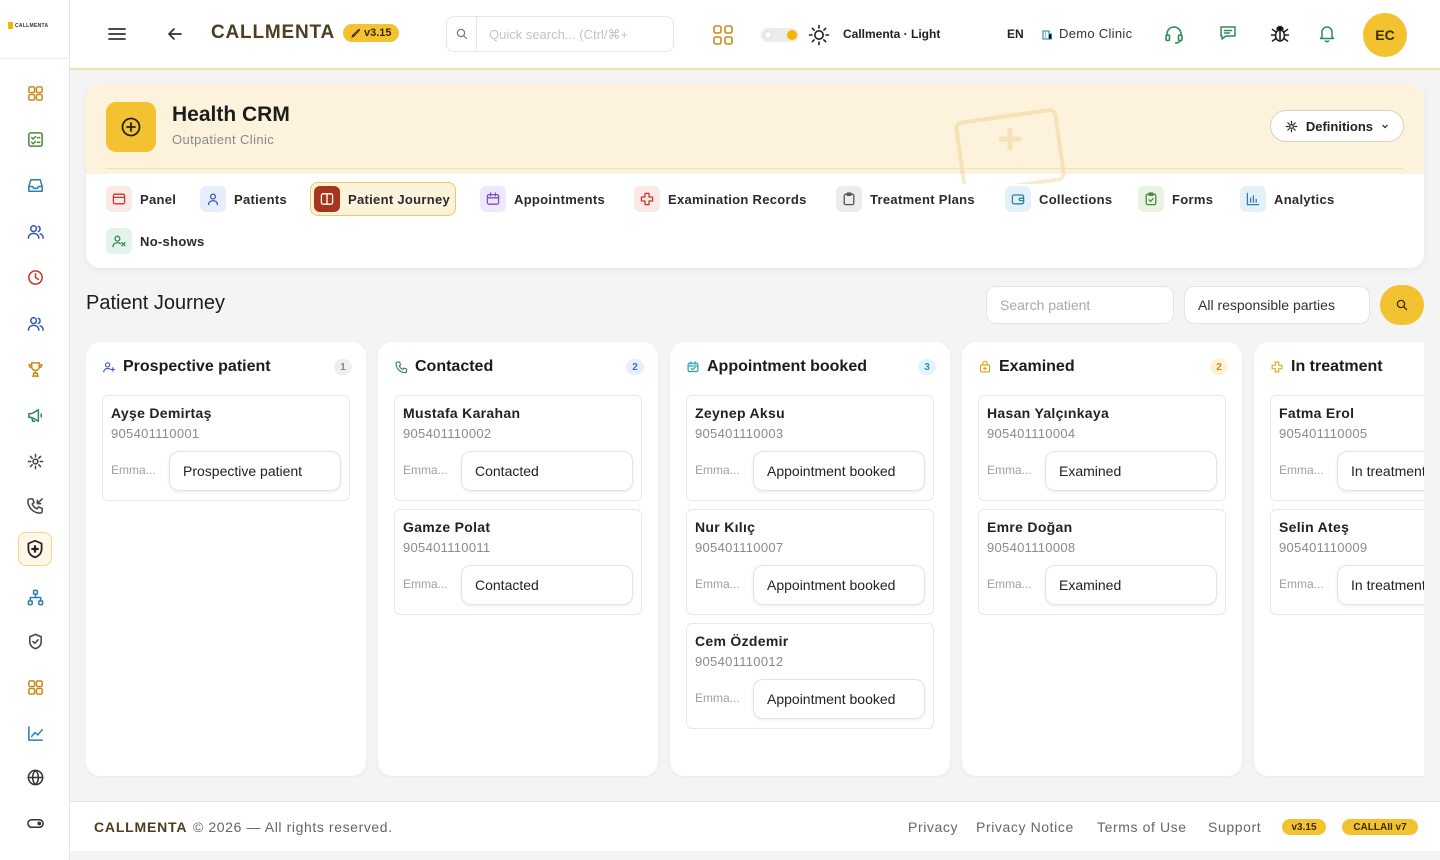  Describe the element at coordinates (28, 25) in the screenshot. I see `sidebar-logo: CALLMENTA` at that location.